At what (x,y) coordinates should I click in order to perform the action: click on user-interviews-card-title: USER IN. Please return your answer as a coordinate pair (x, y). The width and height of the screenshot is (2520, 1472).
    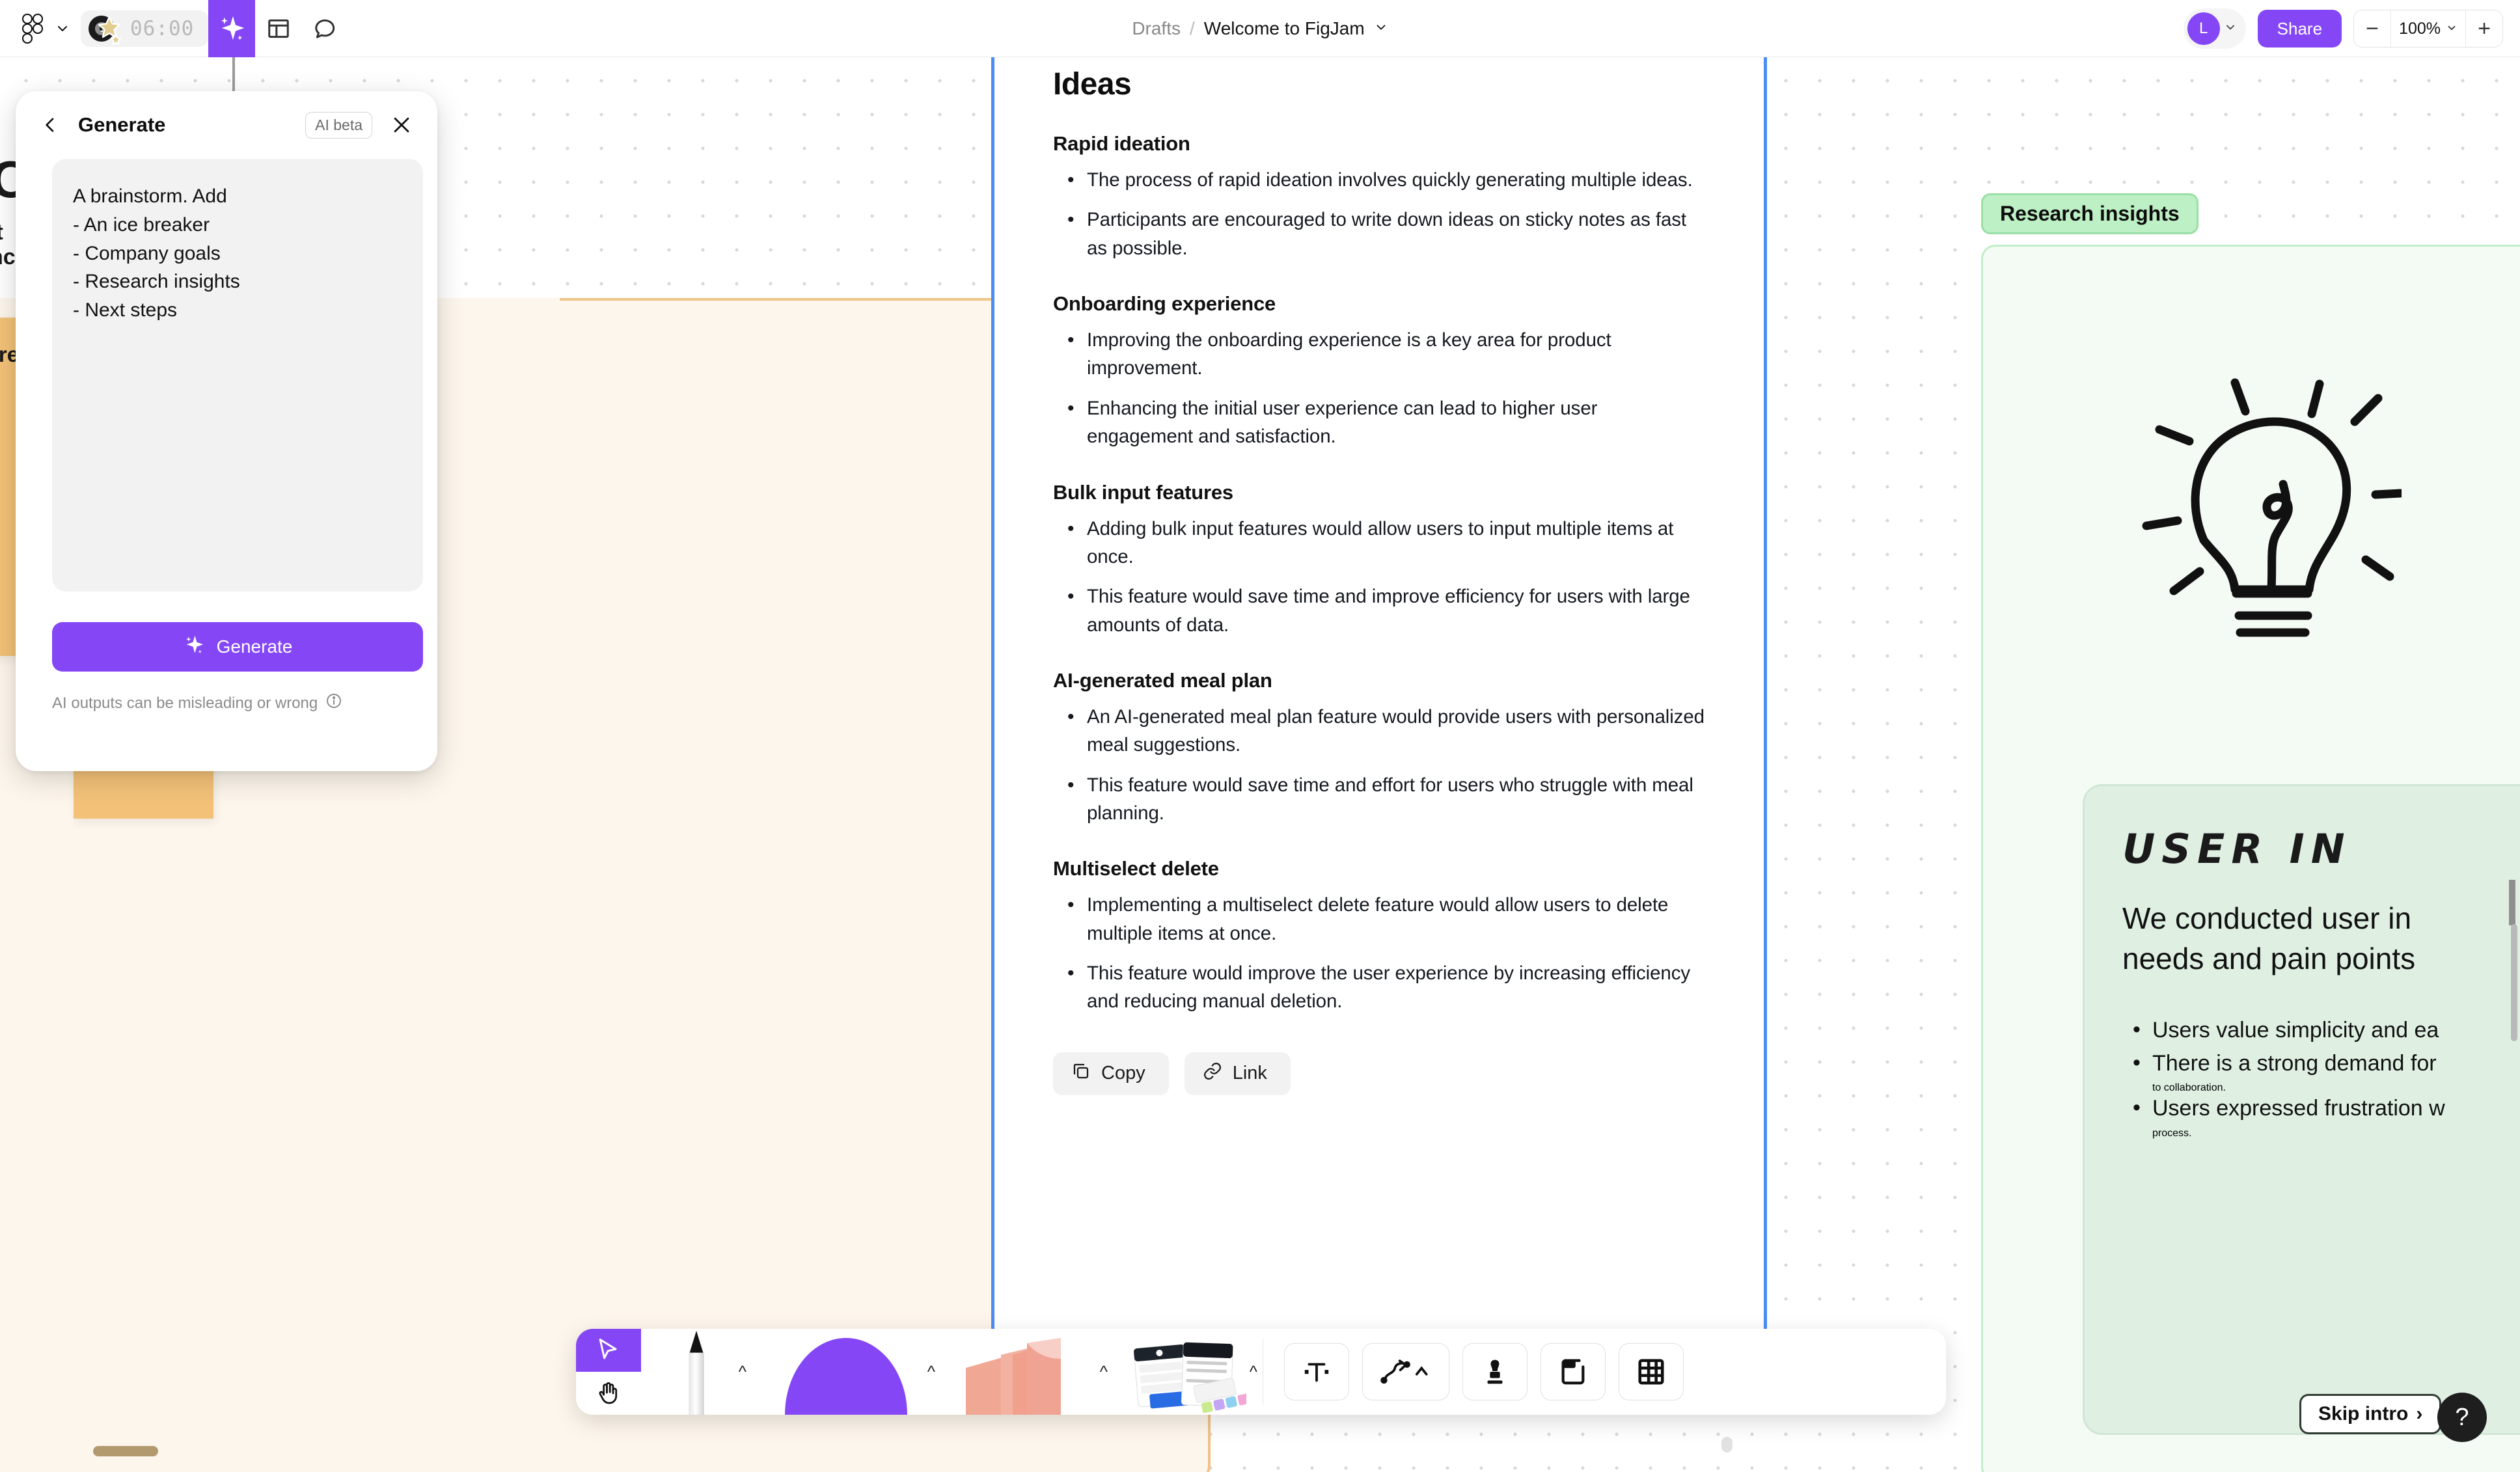
    Looking at the image, I should click on (2236, 849).